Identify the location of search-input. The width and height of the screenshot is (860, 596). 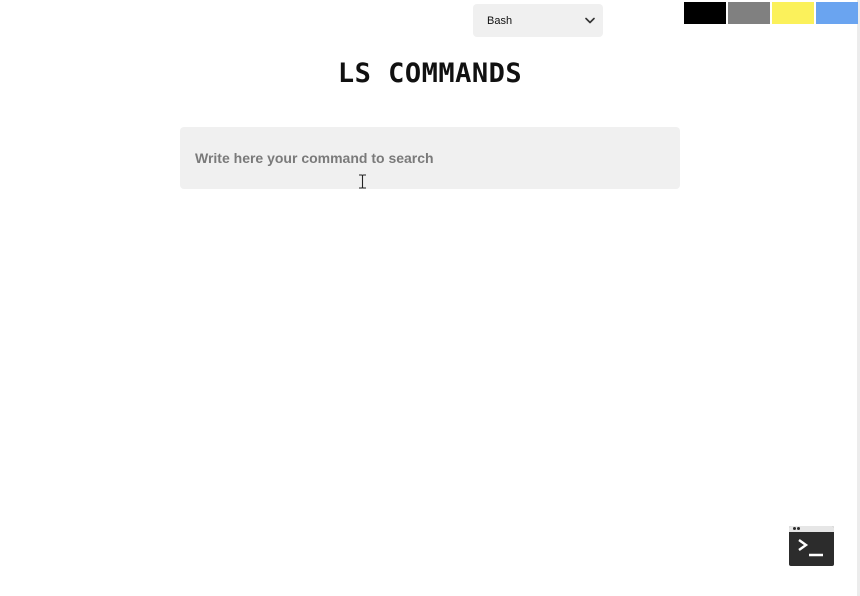
(430, 158).